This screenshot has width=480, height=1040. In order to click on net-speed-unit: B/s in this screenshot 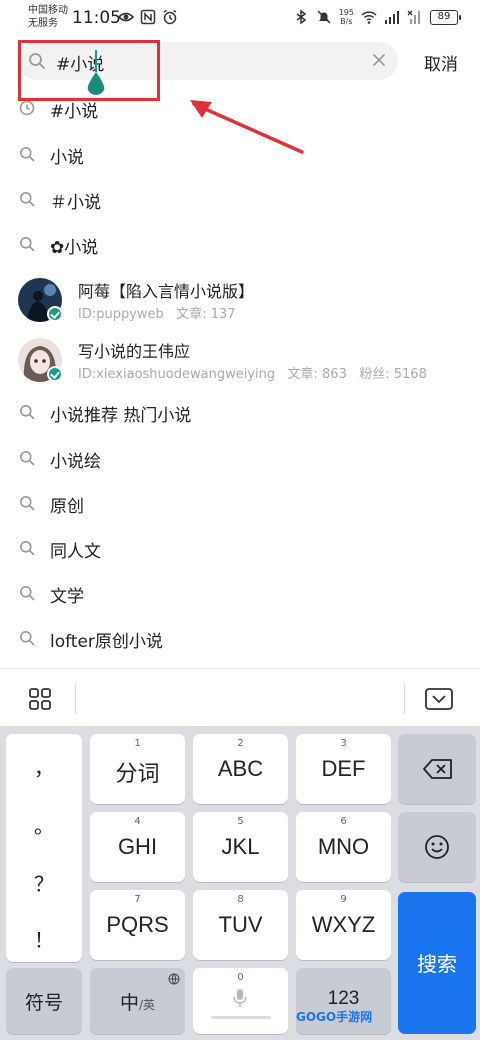, I will do `click(346, 21)`.